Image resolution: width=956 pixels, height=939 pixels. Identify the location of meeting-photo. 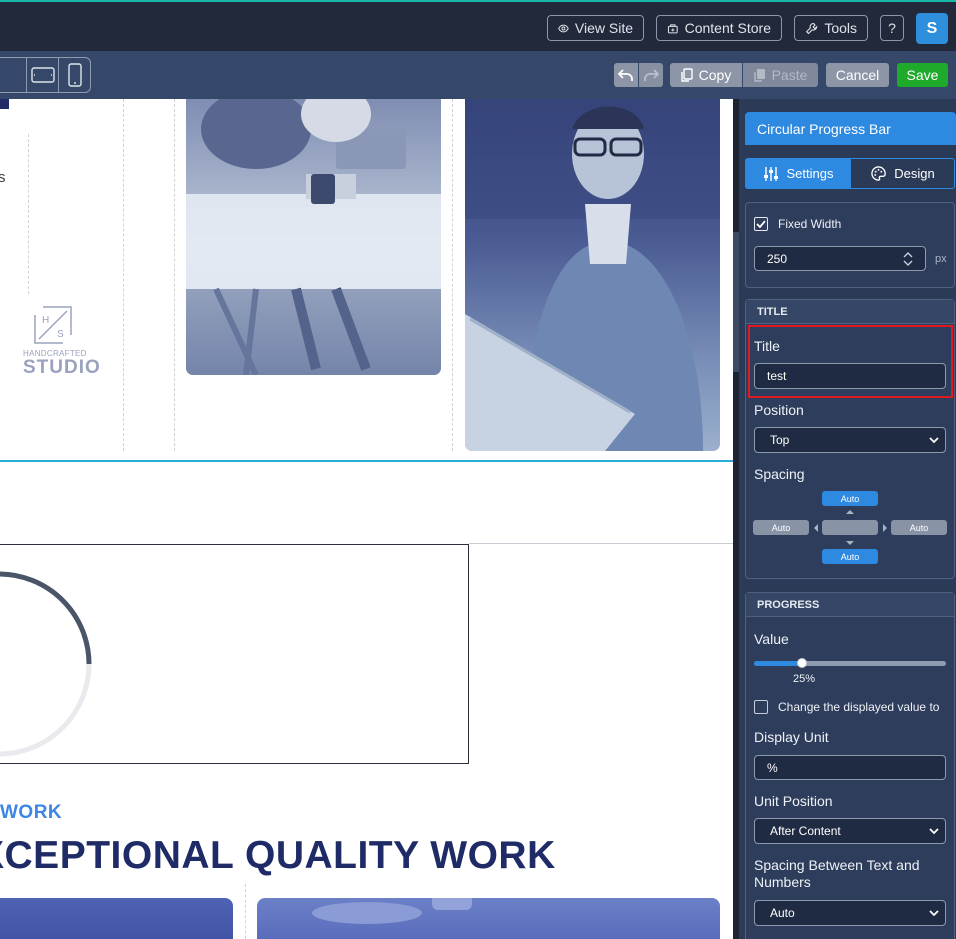
(313, 237).